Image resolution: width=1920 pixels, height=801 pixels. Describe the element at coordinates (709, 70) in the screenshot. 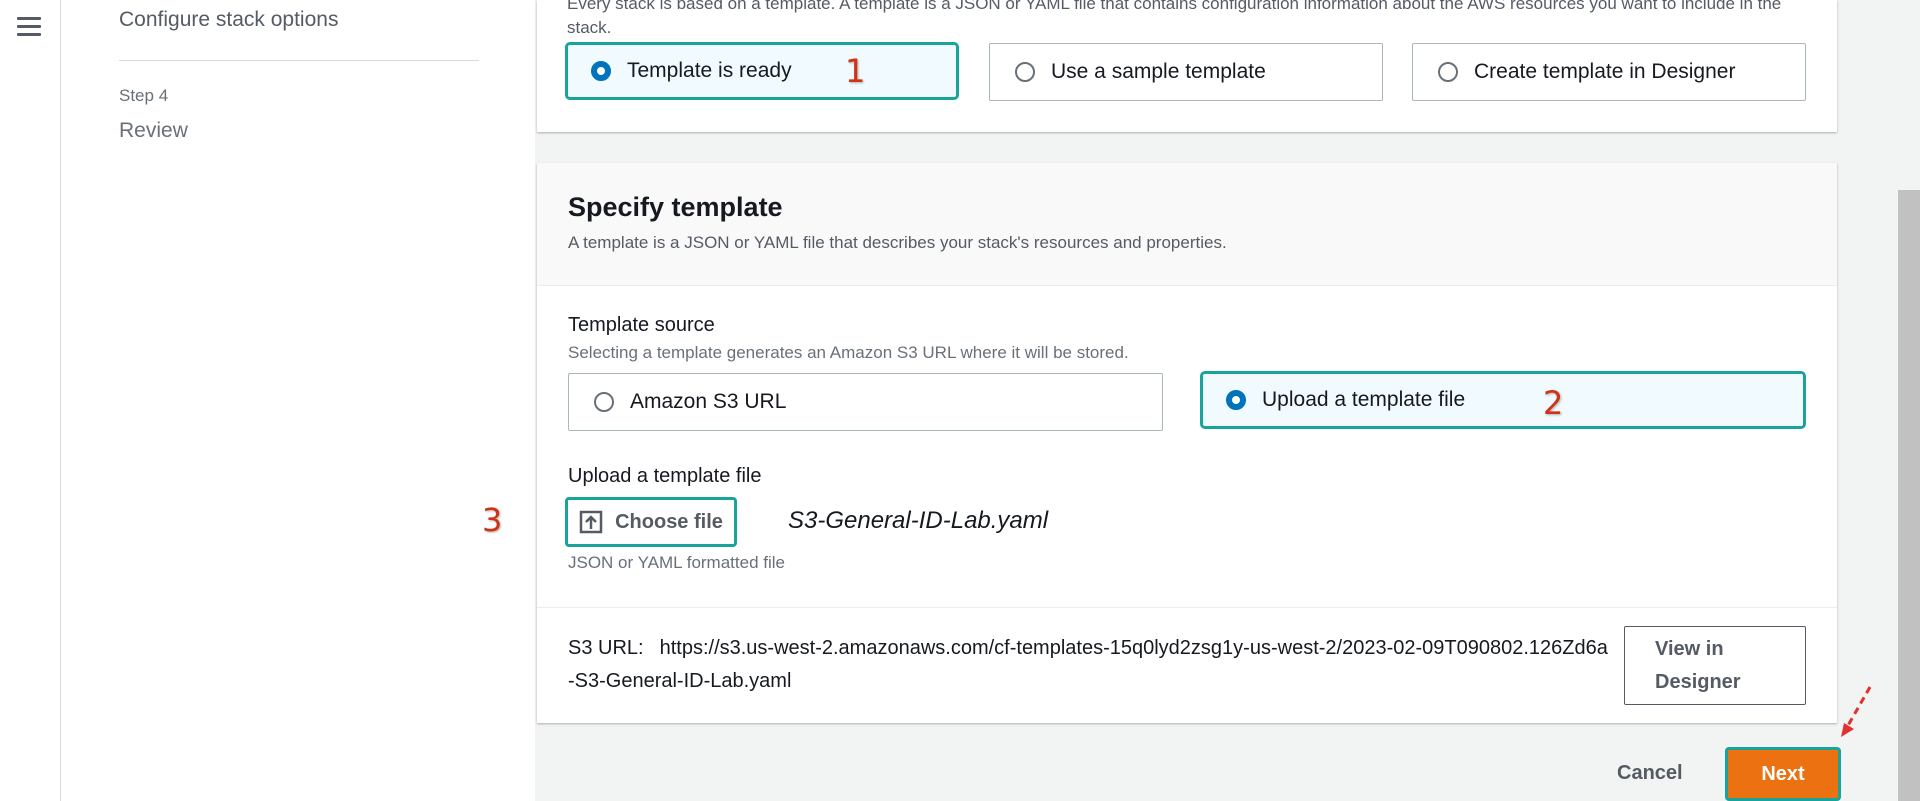

I see `option-label: Template is ready` at that location.